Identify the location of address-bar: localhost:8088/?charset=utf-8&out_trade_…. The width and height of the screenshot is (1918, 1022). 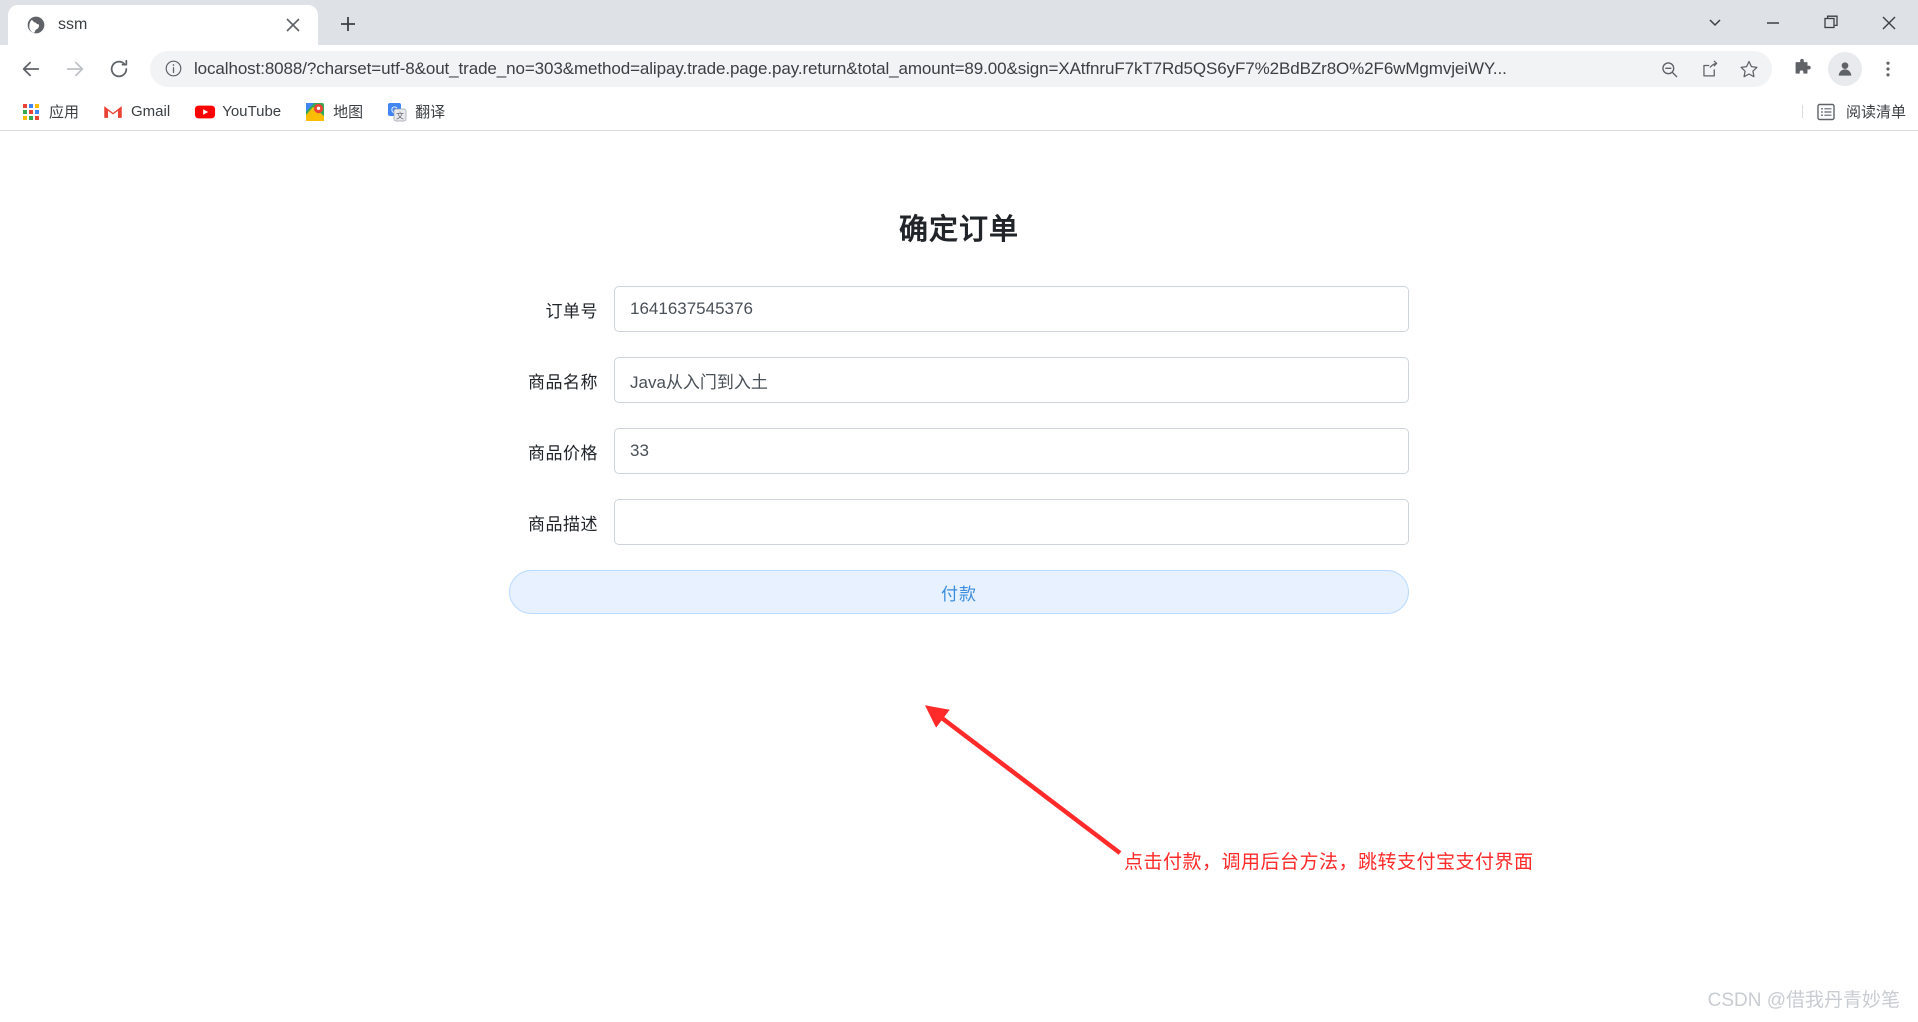
(961, 69).